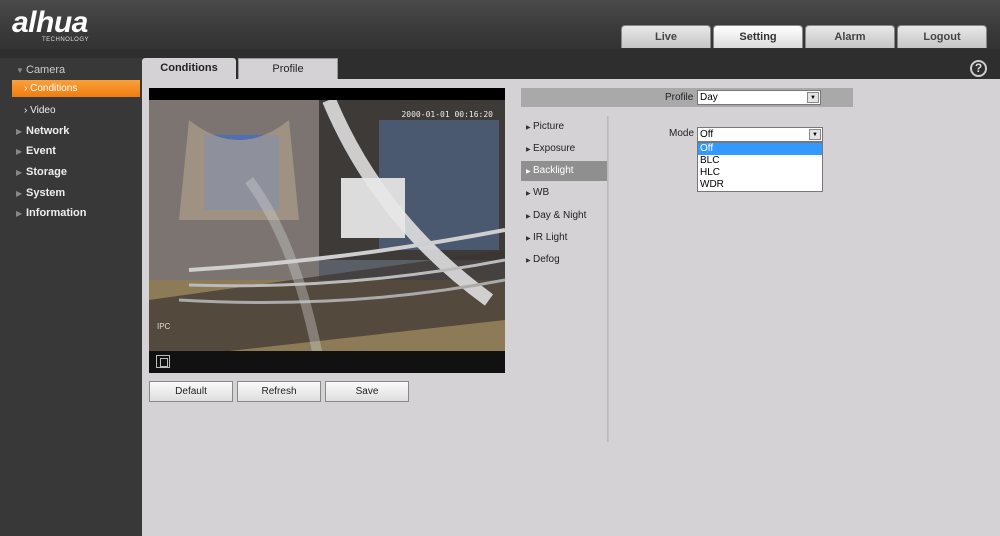 The width and height of the screenshot is (1000, 536). Describe the element at coordinates (189, 68) in the screenshot. I see `tab-conditions: Conditions` at that location.